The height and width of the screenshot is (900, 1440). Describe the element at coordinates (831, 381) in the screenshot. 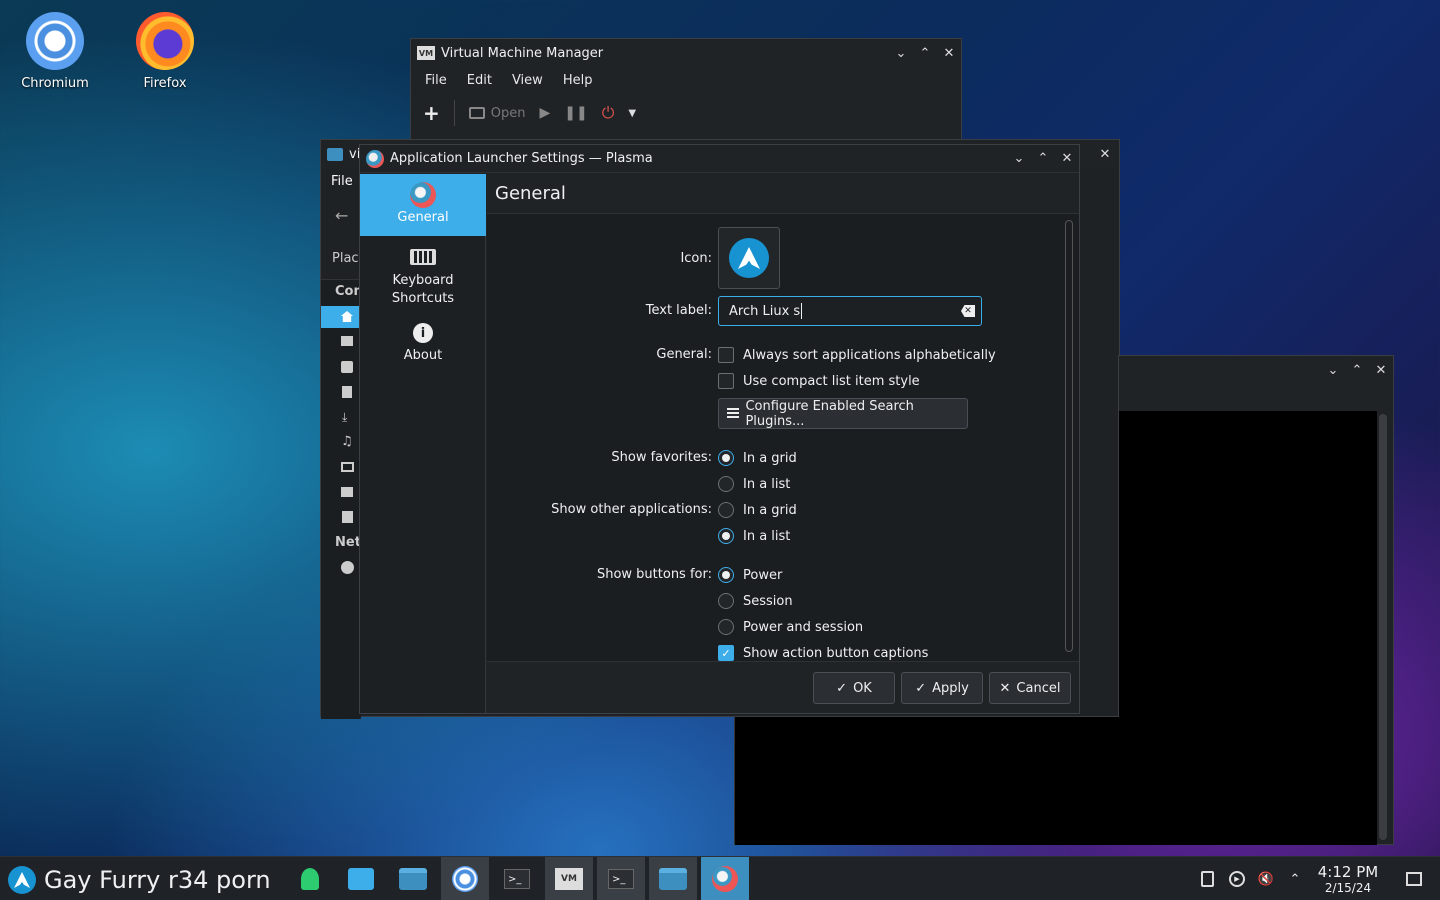

I see `compact-list-label: Use compact list item style` at that location.